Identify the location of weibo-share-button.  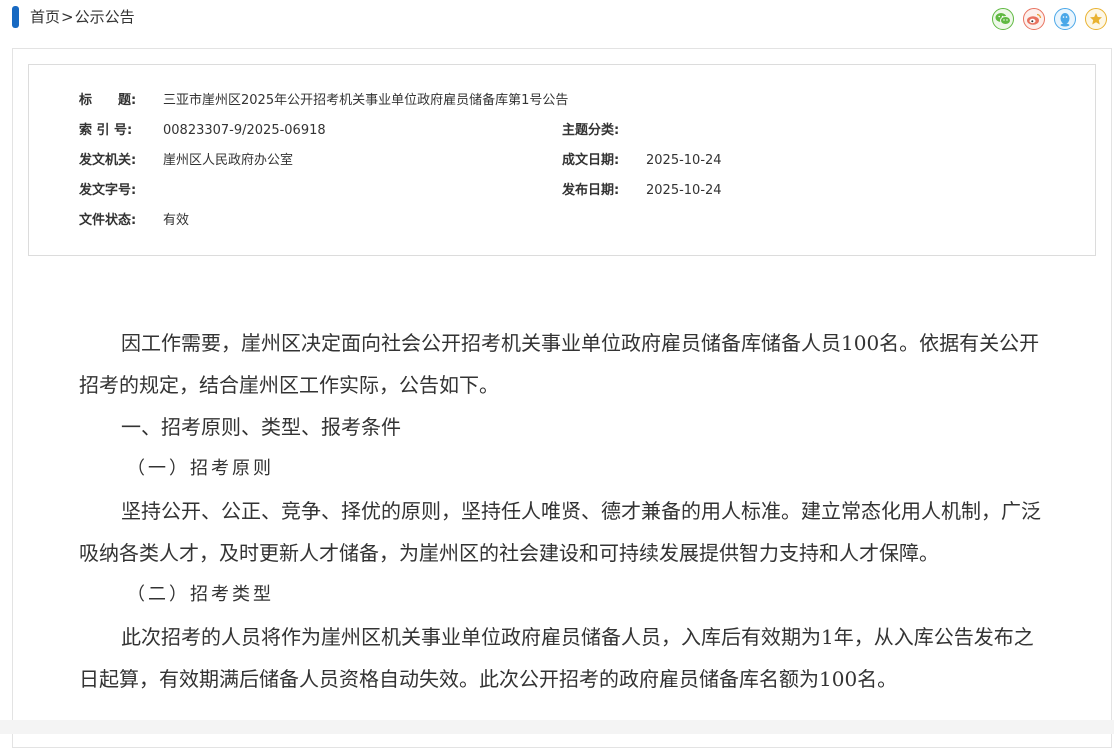
(1034, 19).